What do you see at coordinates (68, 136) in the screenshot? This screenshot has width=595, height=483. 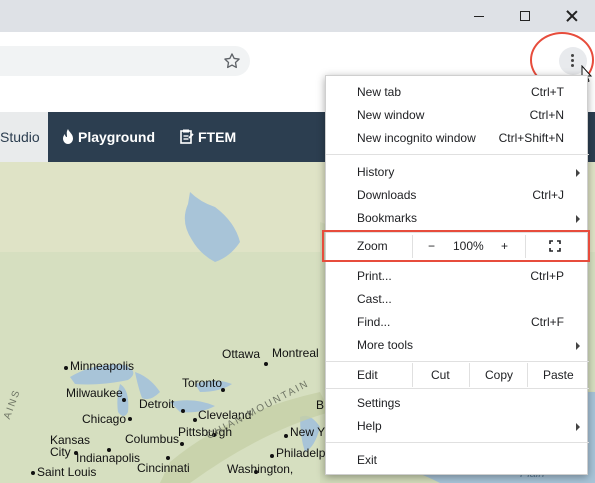 I see `flame-icon` at bounding box center [68, 136].